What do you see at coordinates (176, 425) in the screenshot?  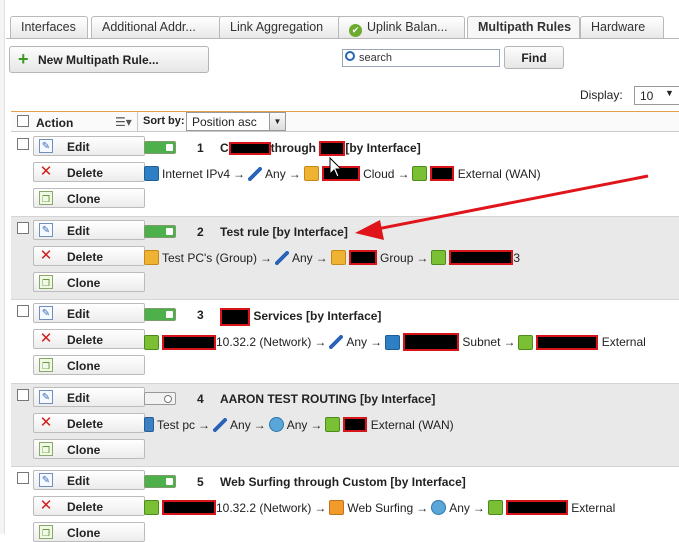 I see `source-link: Test pc` at bounding box center [176, 425].